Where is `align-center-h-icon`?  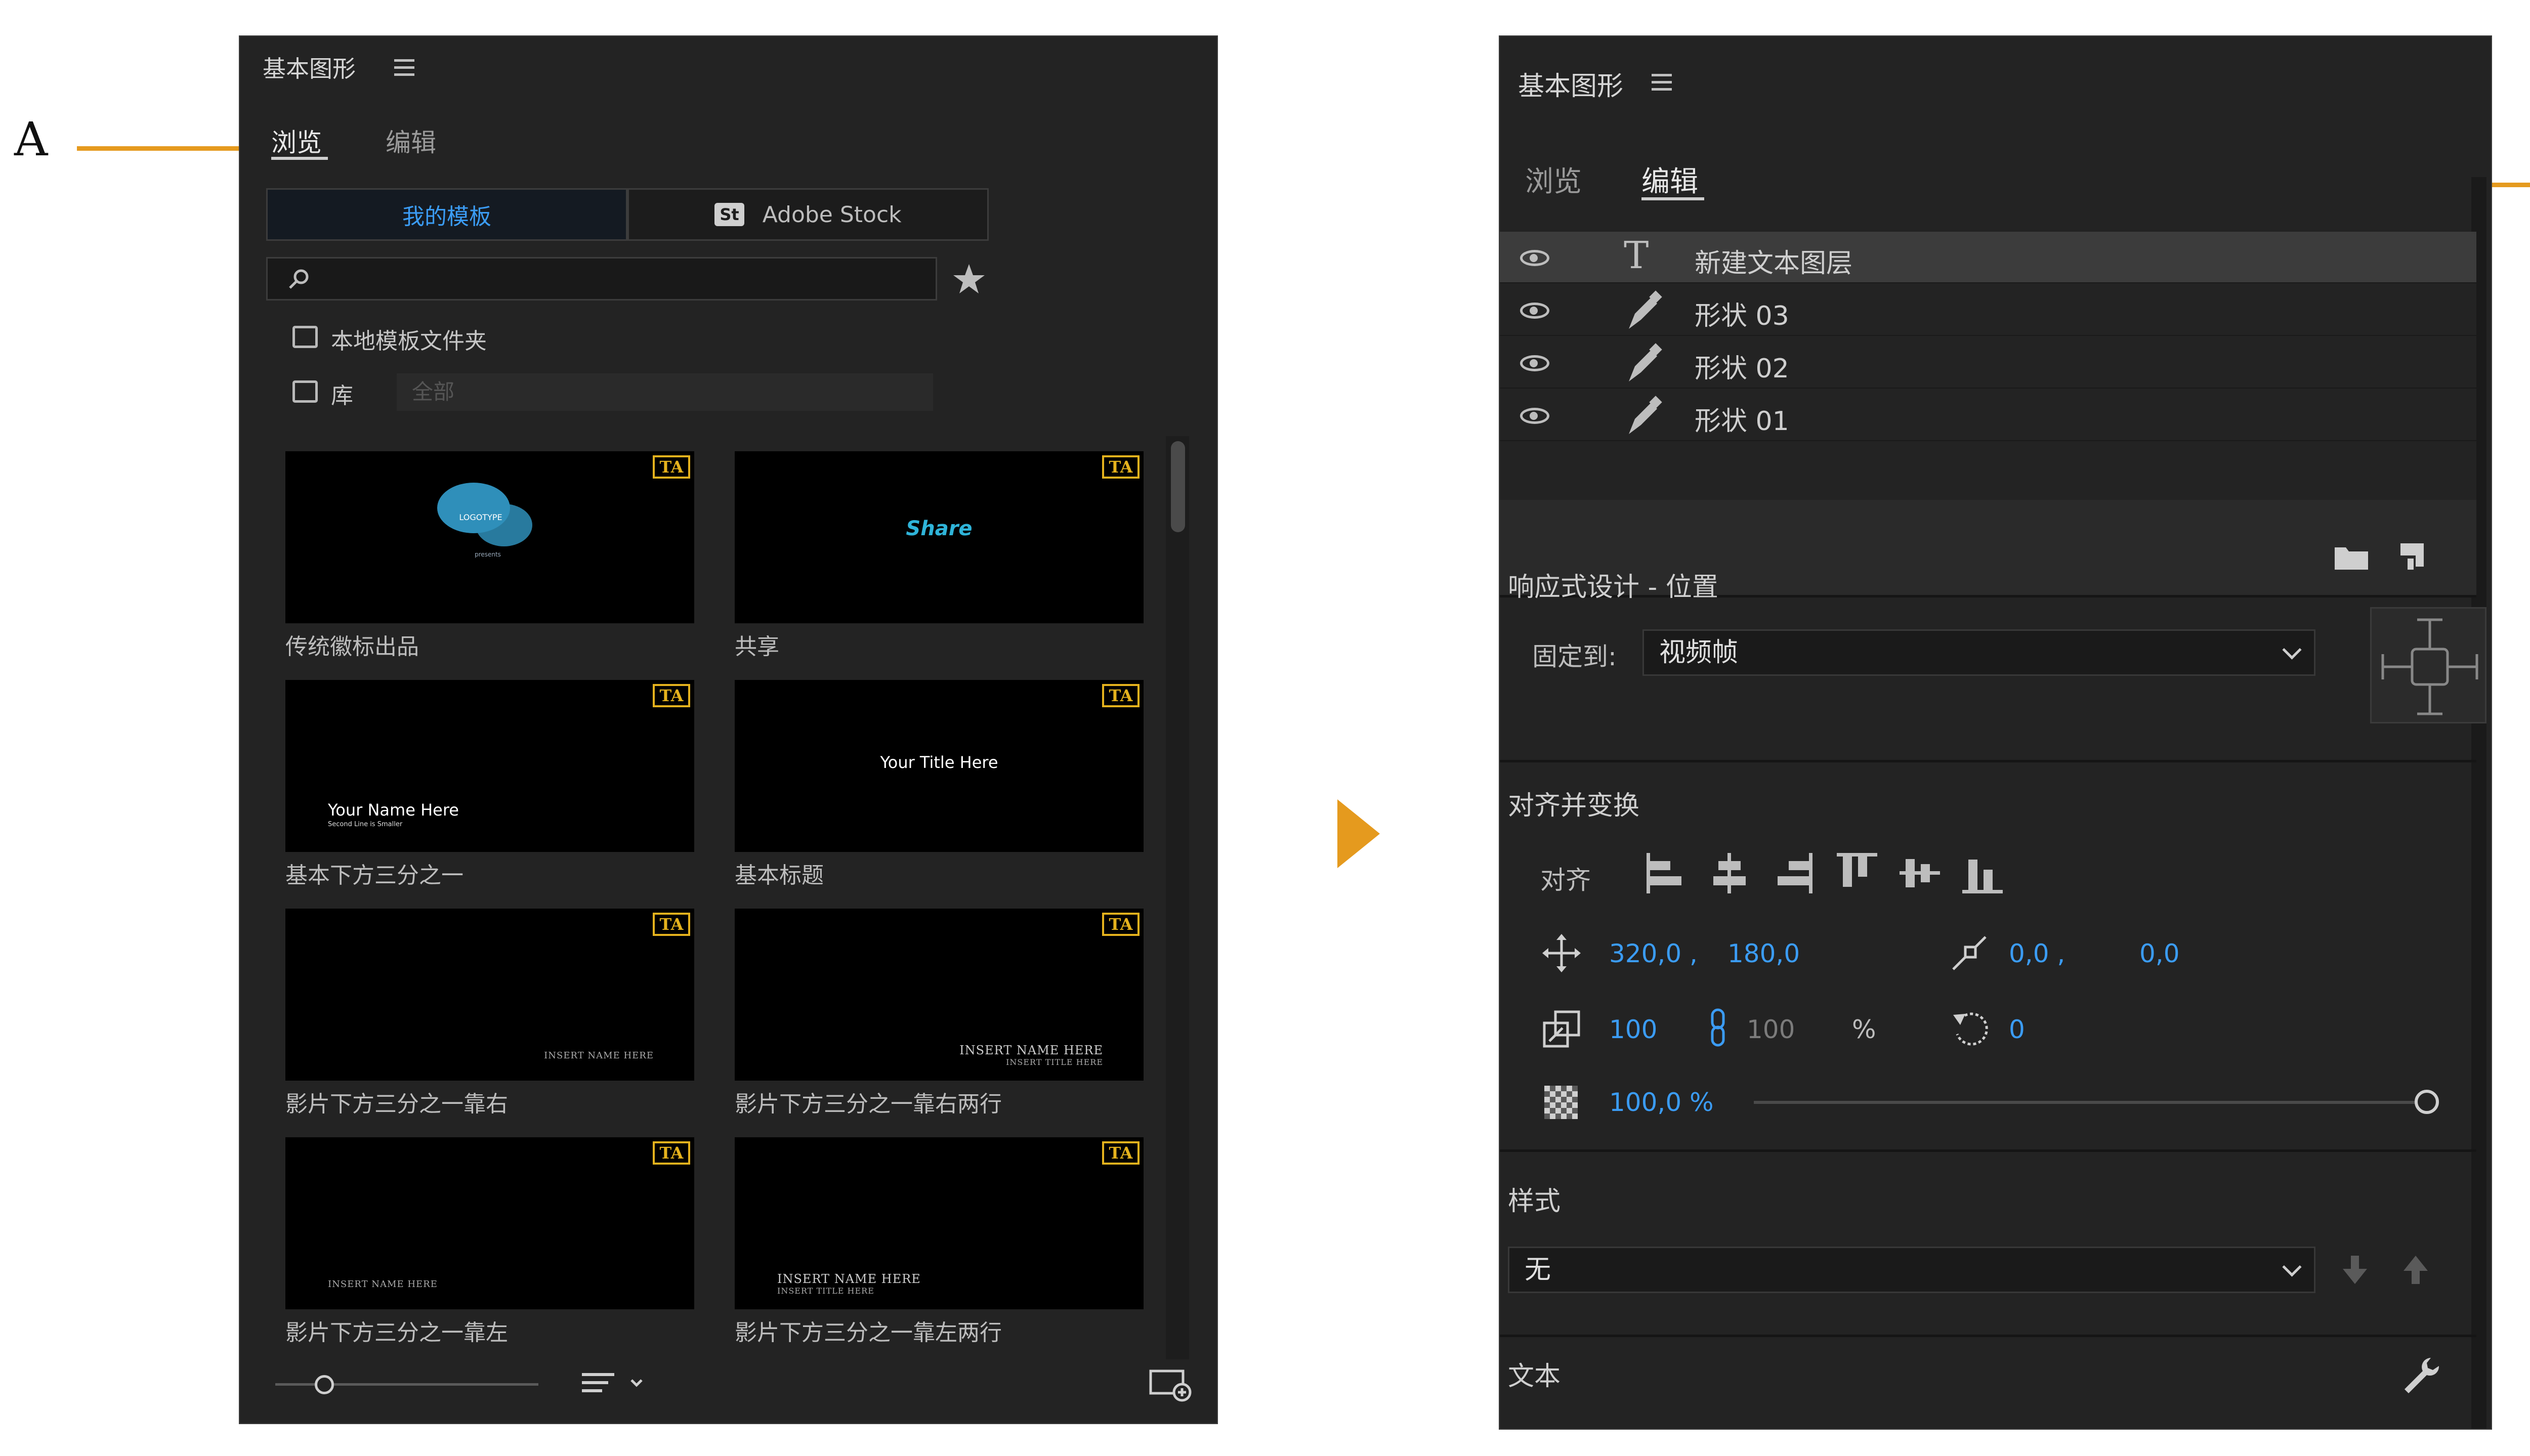 align-center-h-icon is located at coordinates (1729, 873).